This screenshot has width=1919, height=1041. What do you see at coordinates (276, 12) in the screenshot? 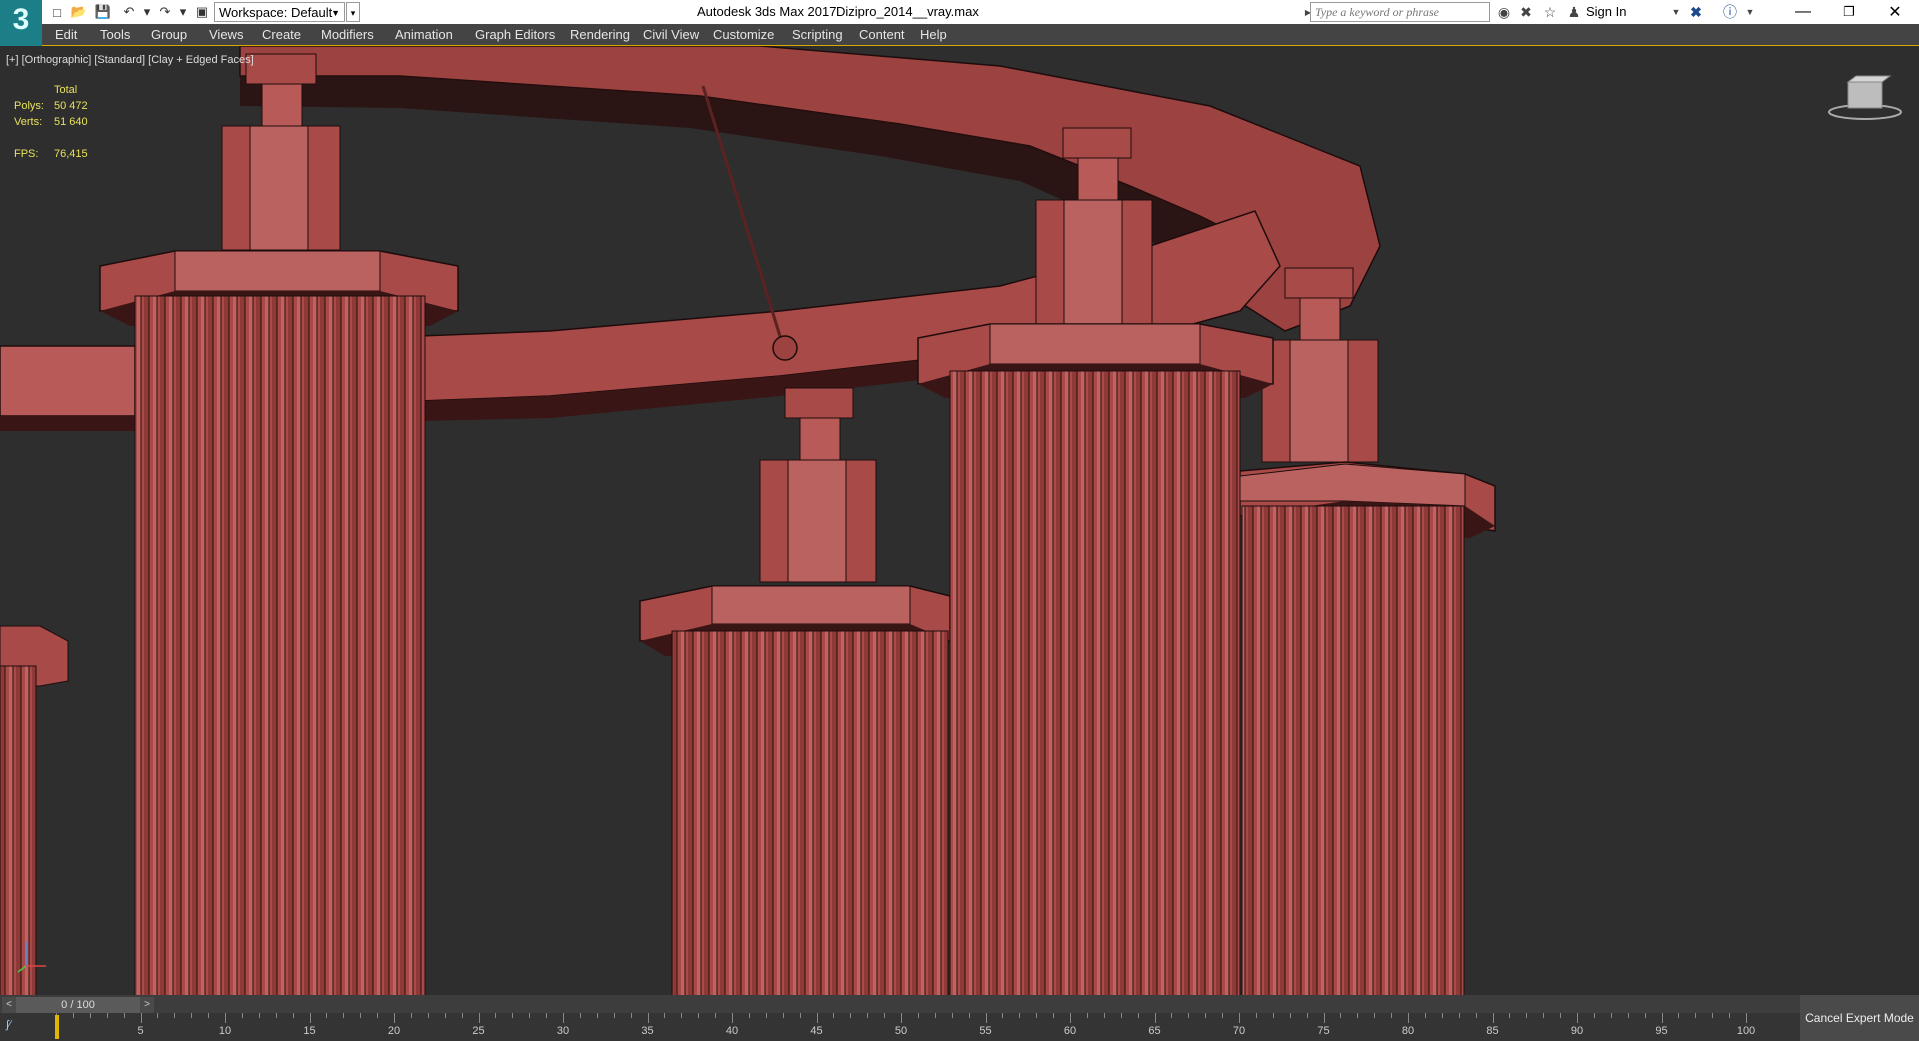
I see `workspace-value: Workspace: Default` at bounding box center [276, 12].